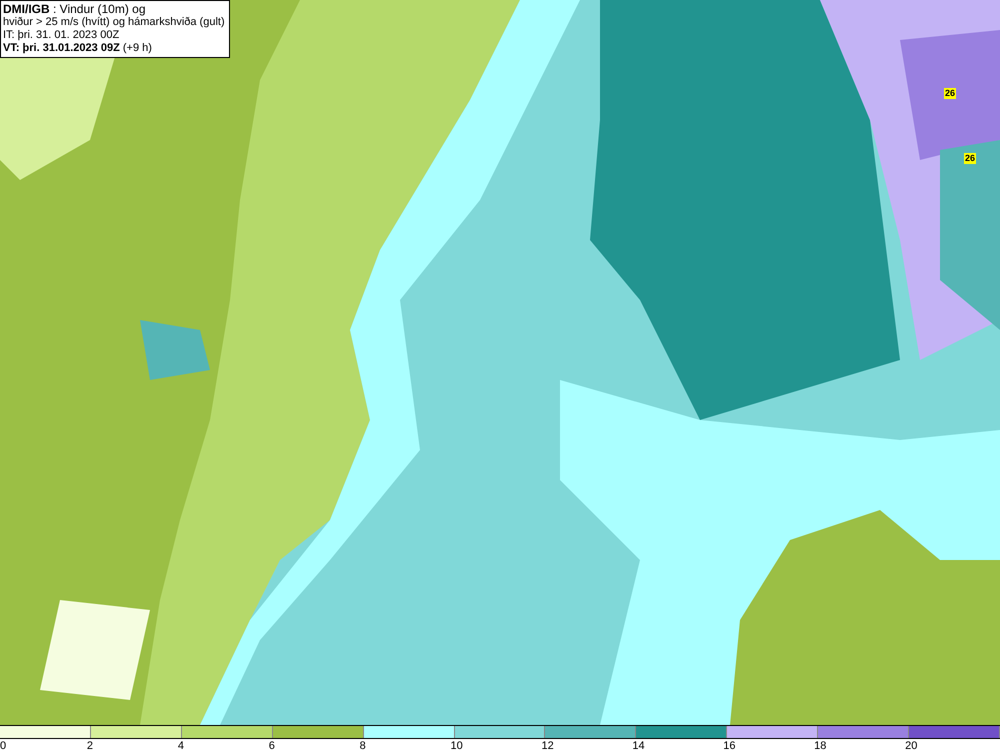 The height and width of the screenshot is (753, 1000). I want to click on legend-tick-label: 18, so click(820, 746).